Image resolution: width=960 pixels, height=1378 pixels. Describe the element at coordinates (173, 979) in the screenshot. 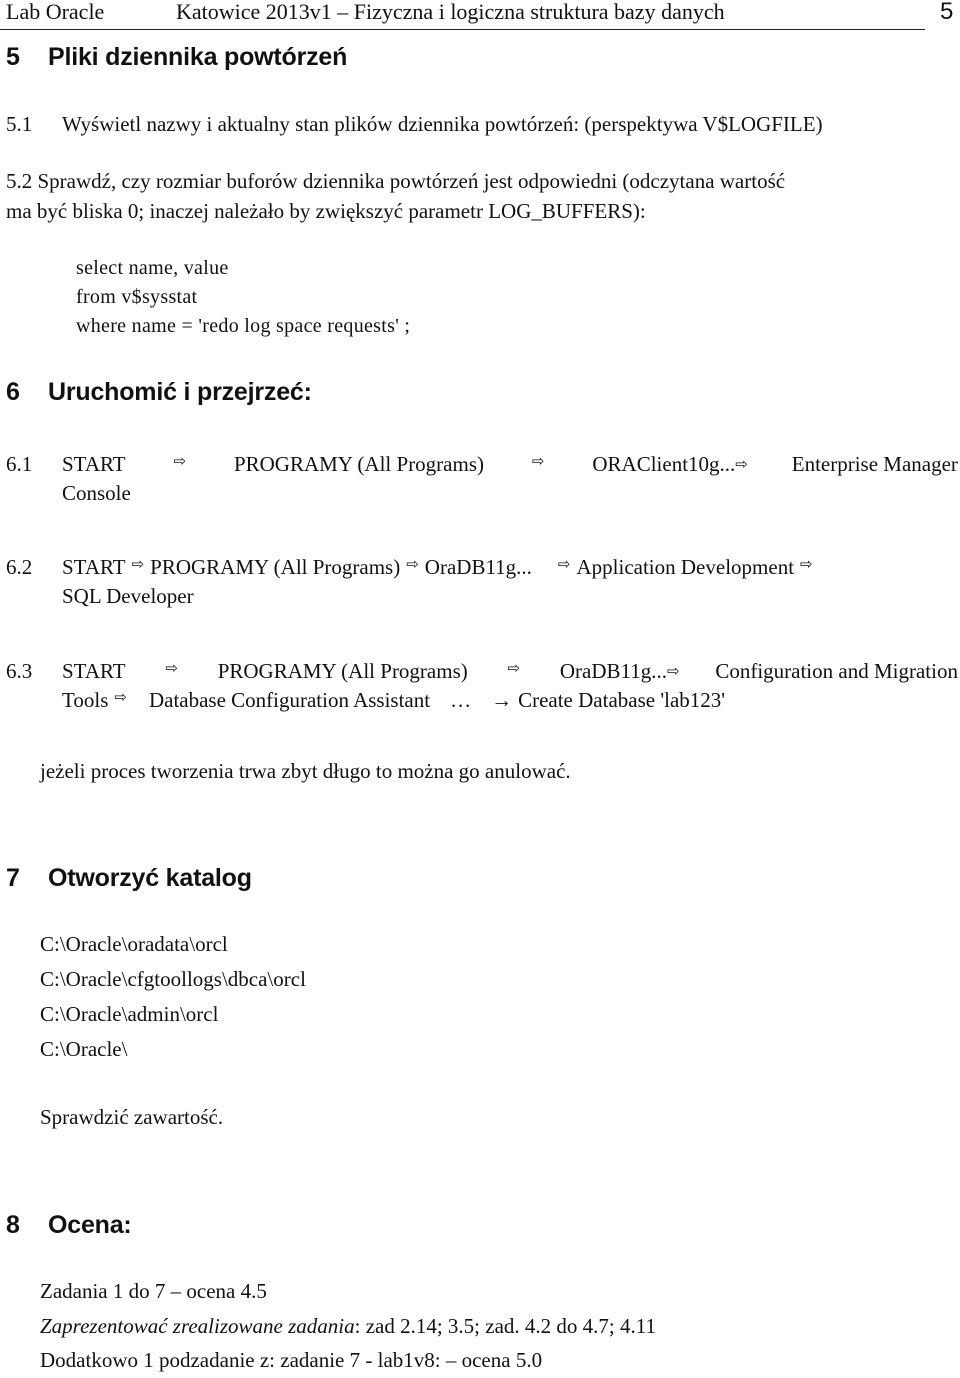

I see `directory-path: C:\Oracle\cfgtoollogs\dbca\orcl` at that location.